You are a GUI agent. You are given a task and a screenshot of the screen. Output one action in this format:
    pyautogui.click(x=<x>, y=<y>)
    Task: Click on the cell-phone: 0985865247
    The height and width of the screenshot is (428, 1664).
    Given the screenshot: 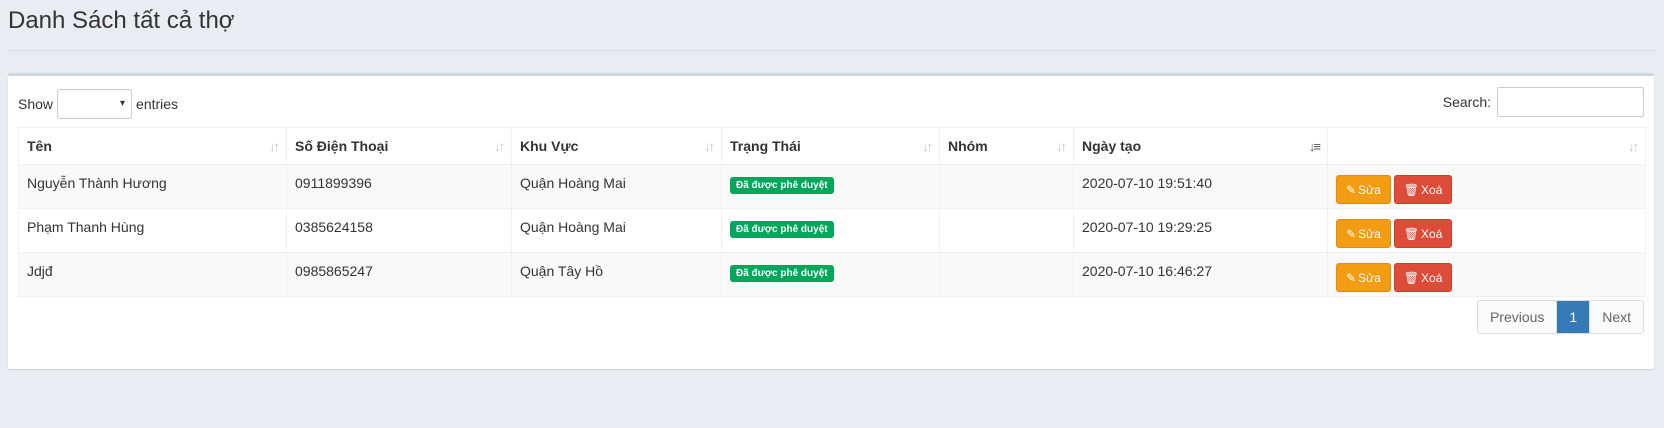 What is the action you would take?
    pyautogui.click(x=399, y=274)
    